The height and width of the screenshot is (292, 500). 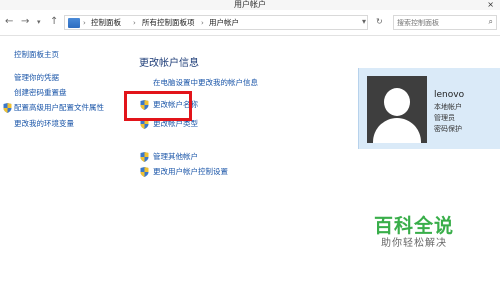 What do you see at coordinates (444, 118) in the screenshot?
I see `account-role: 管理员` at bounding box center [444, 118].